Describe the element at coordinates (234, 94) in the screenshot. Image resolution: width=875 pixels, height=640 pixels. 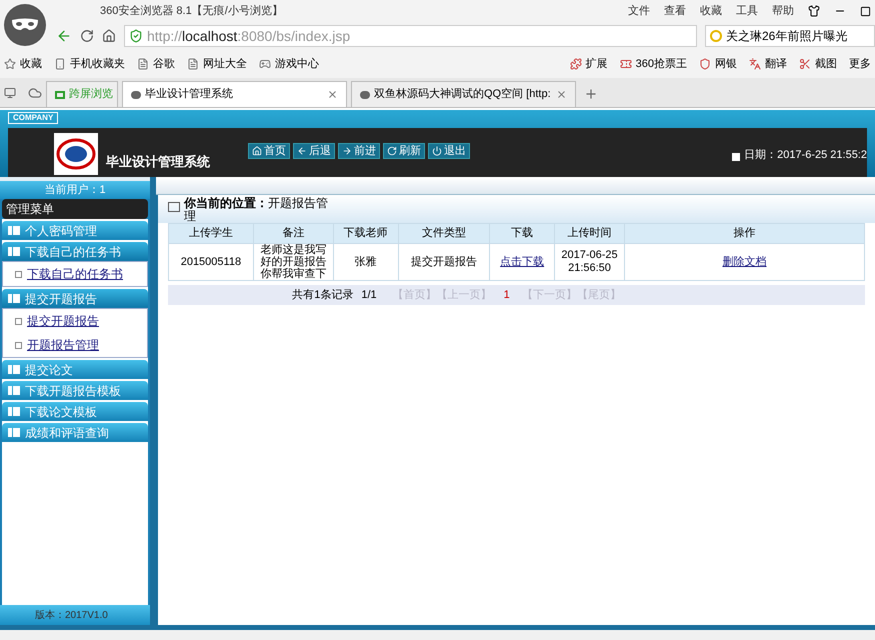
I see `browser-tab: 毕业设计管理系统` at that location.